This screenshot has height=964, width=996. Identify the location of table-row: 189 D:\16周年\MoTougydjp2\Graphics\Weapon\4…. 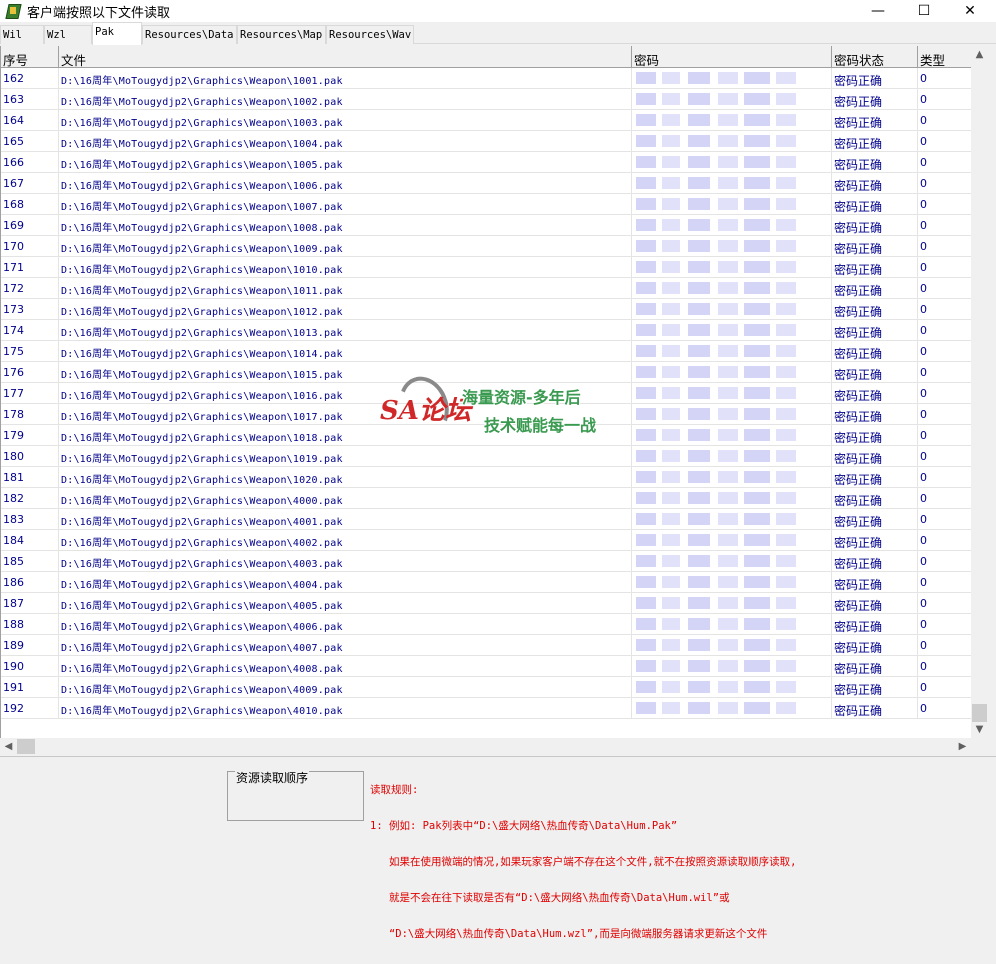
(486, 645).